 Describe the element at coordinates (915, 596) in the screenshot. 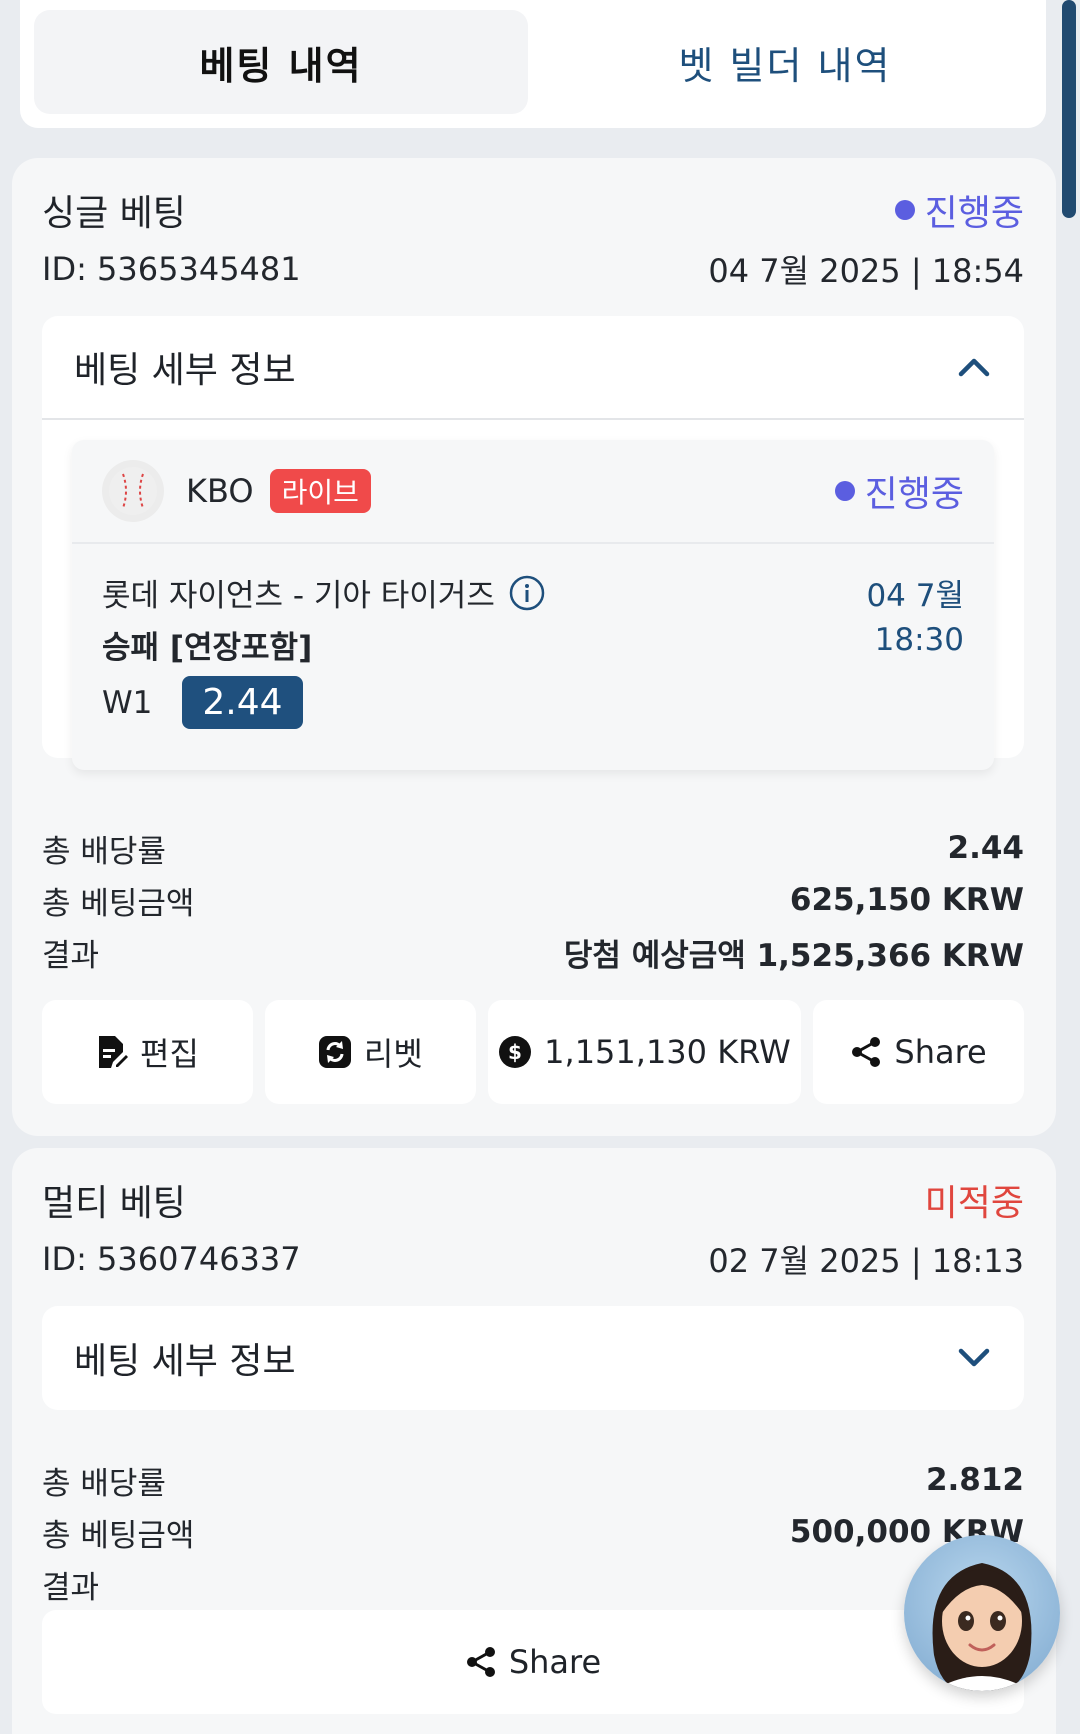

I see `event-date: 04 7월` at that location.